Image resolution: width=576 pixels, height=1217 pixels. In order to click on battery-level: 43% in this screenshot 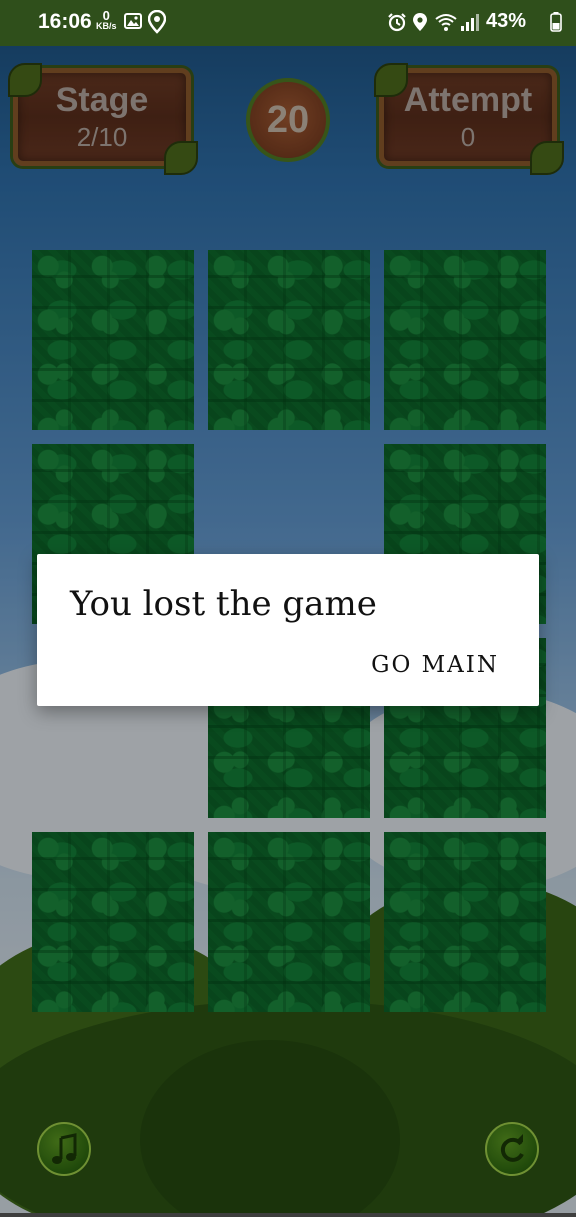, I will do `click(506, 21)`.